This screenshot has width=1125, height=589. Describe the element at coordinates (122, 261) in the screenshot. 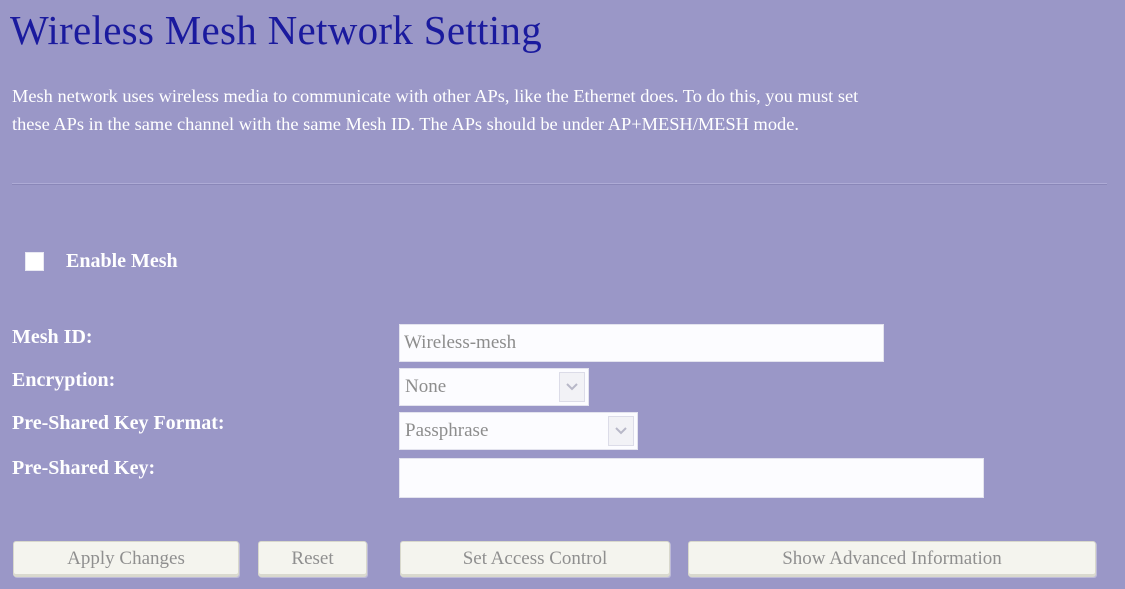

I see `enable-mesh-label: Enable Mesh` at that location.